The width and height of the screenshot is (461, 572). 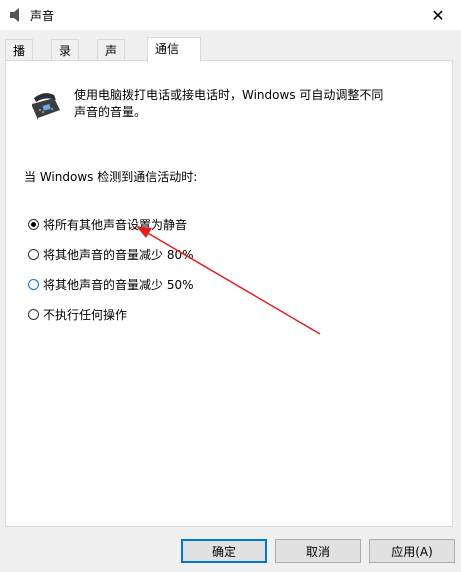 What do you see at coordinates (33, 314) in the screenshot?
I see `radio-do-nothing` at bounding box center [33, 314].